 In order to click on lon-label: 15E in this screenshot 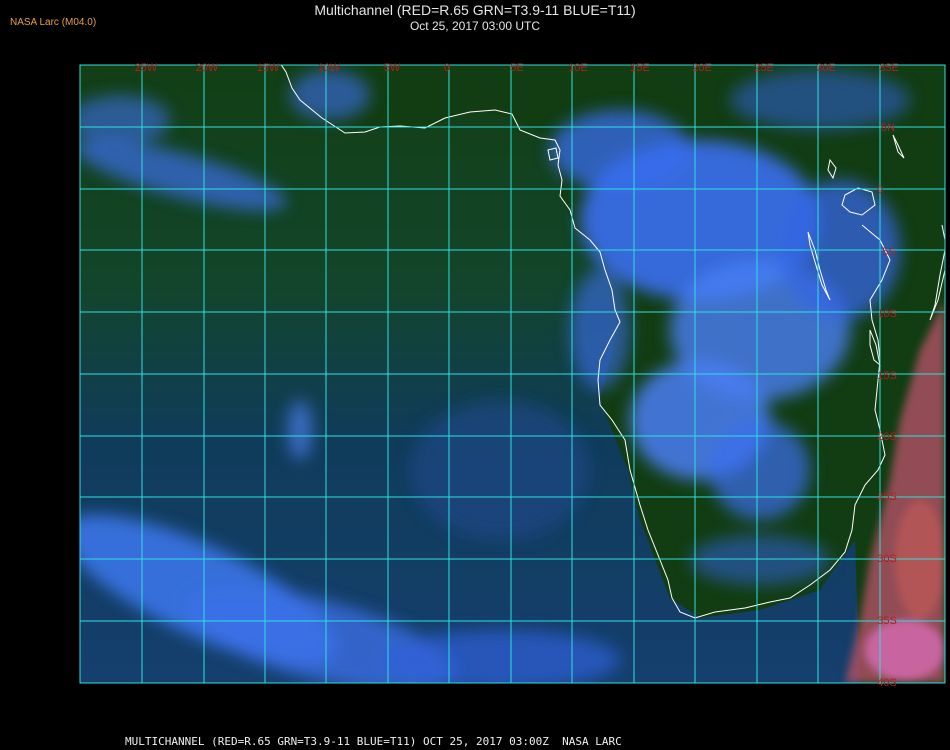, I will do `click(640, 68)`.